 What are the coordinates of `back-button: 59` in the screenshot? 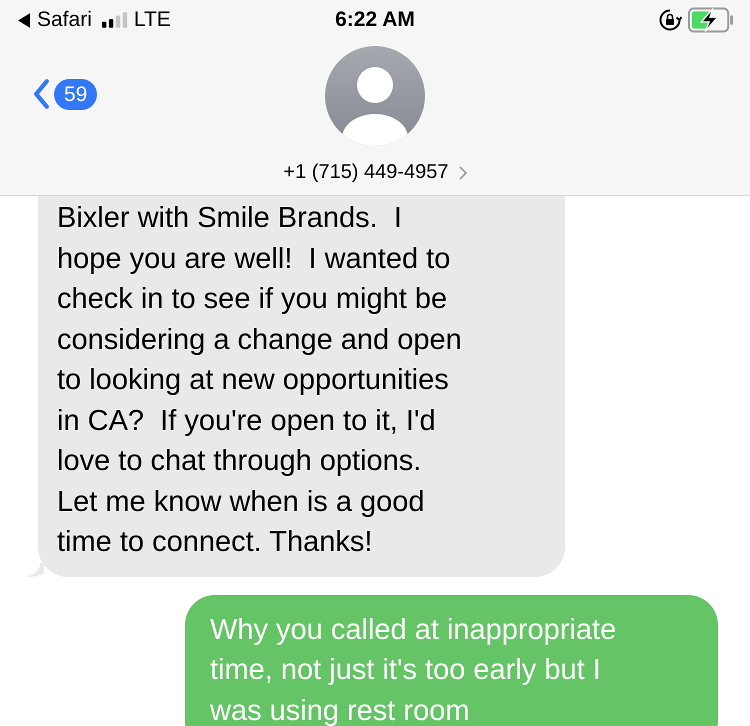 It's located at (65, 94).